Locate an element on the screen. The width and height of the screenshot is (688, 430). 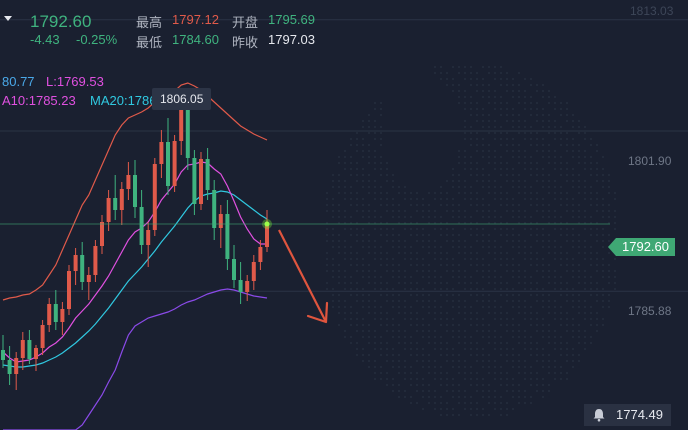
high-tooltip: 1806.05 is located at coordinates (182, 99).